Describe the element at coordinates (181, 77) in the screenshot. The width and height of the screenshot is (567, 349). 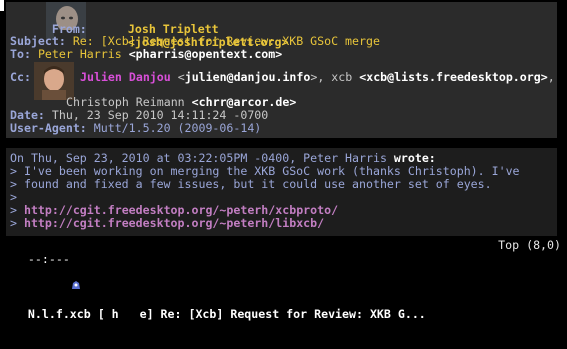
I see `cc-email1-open: <` at that location.